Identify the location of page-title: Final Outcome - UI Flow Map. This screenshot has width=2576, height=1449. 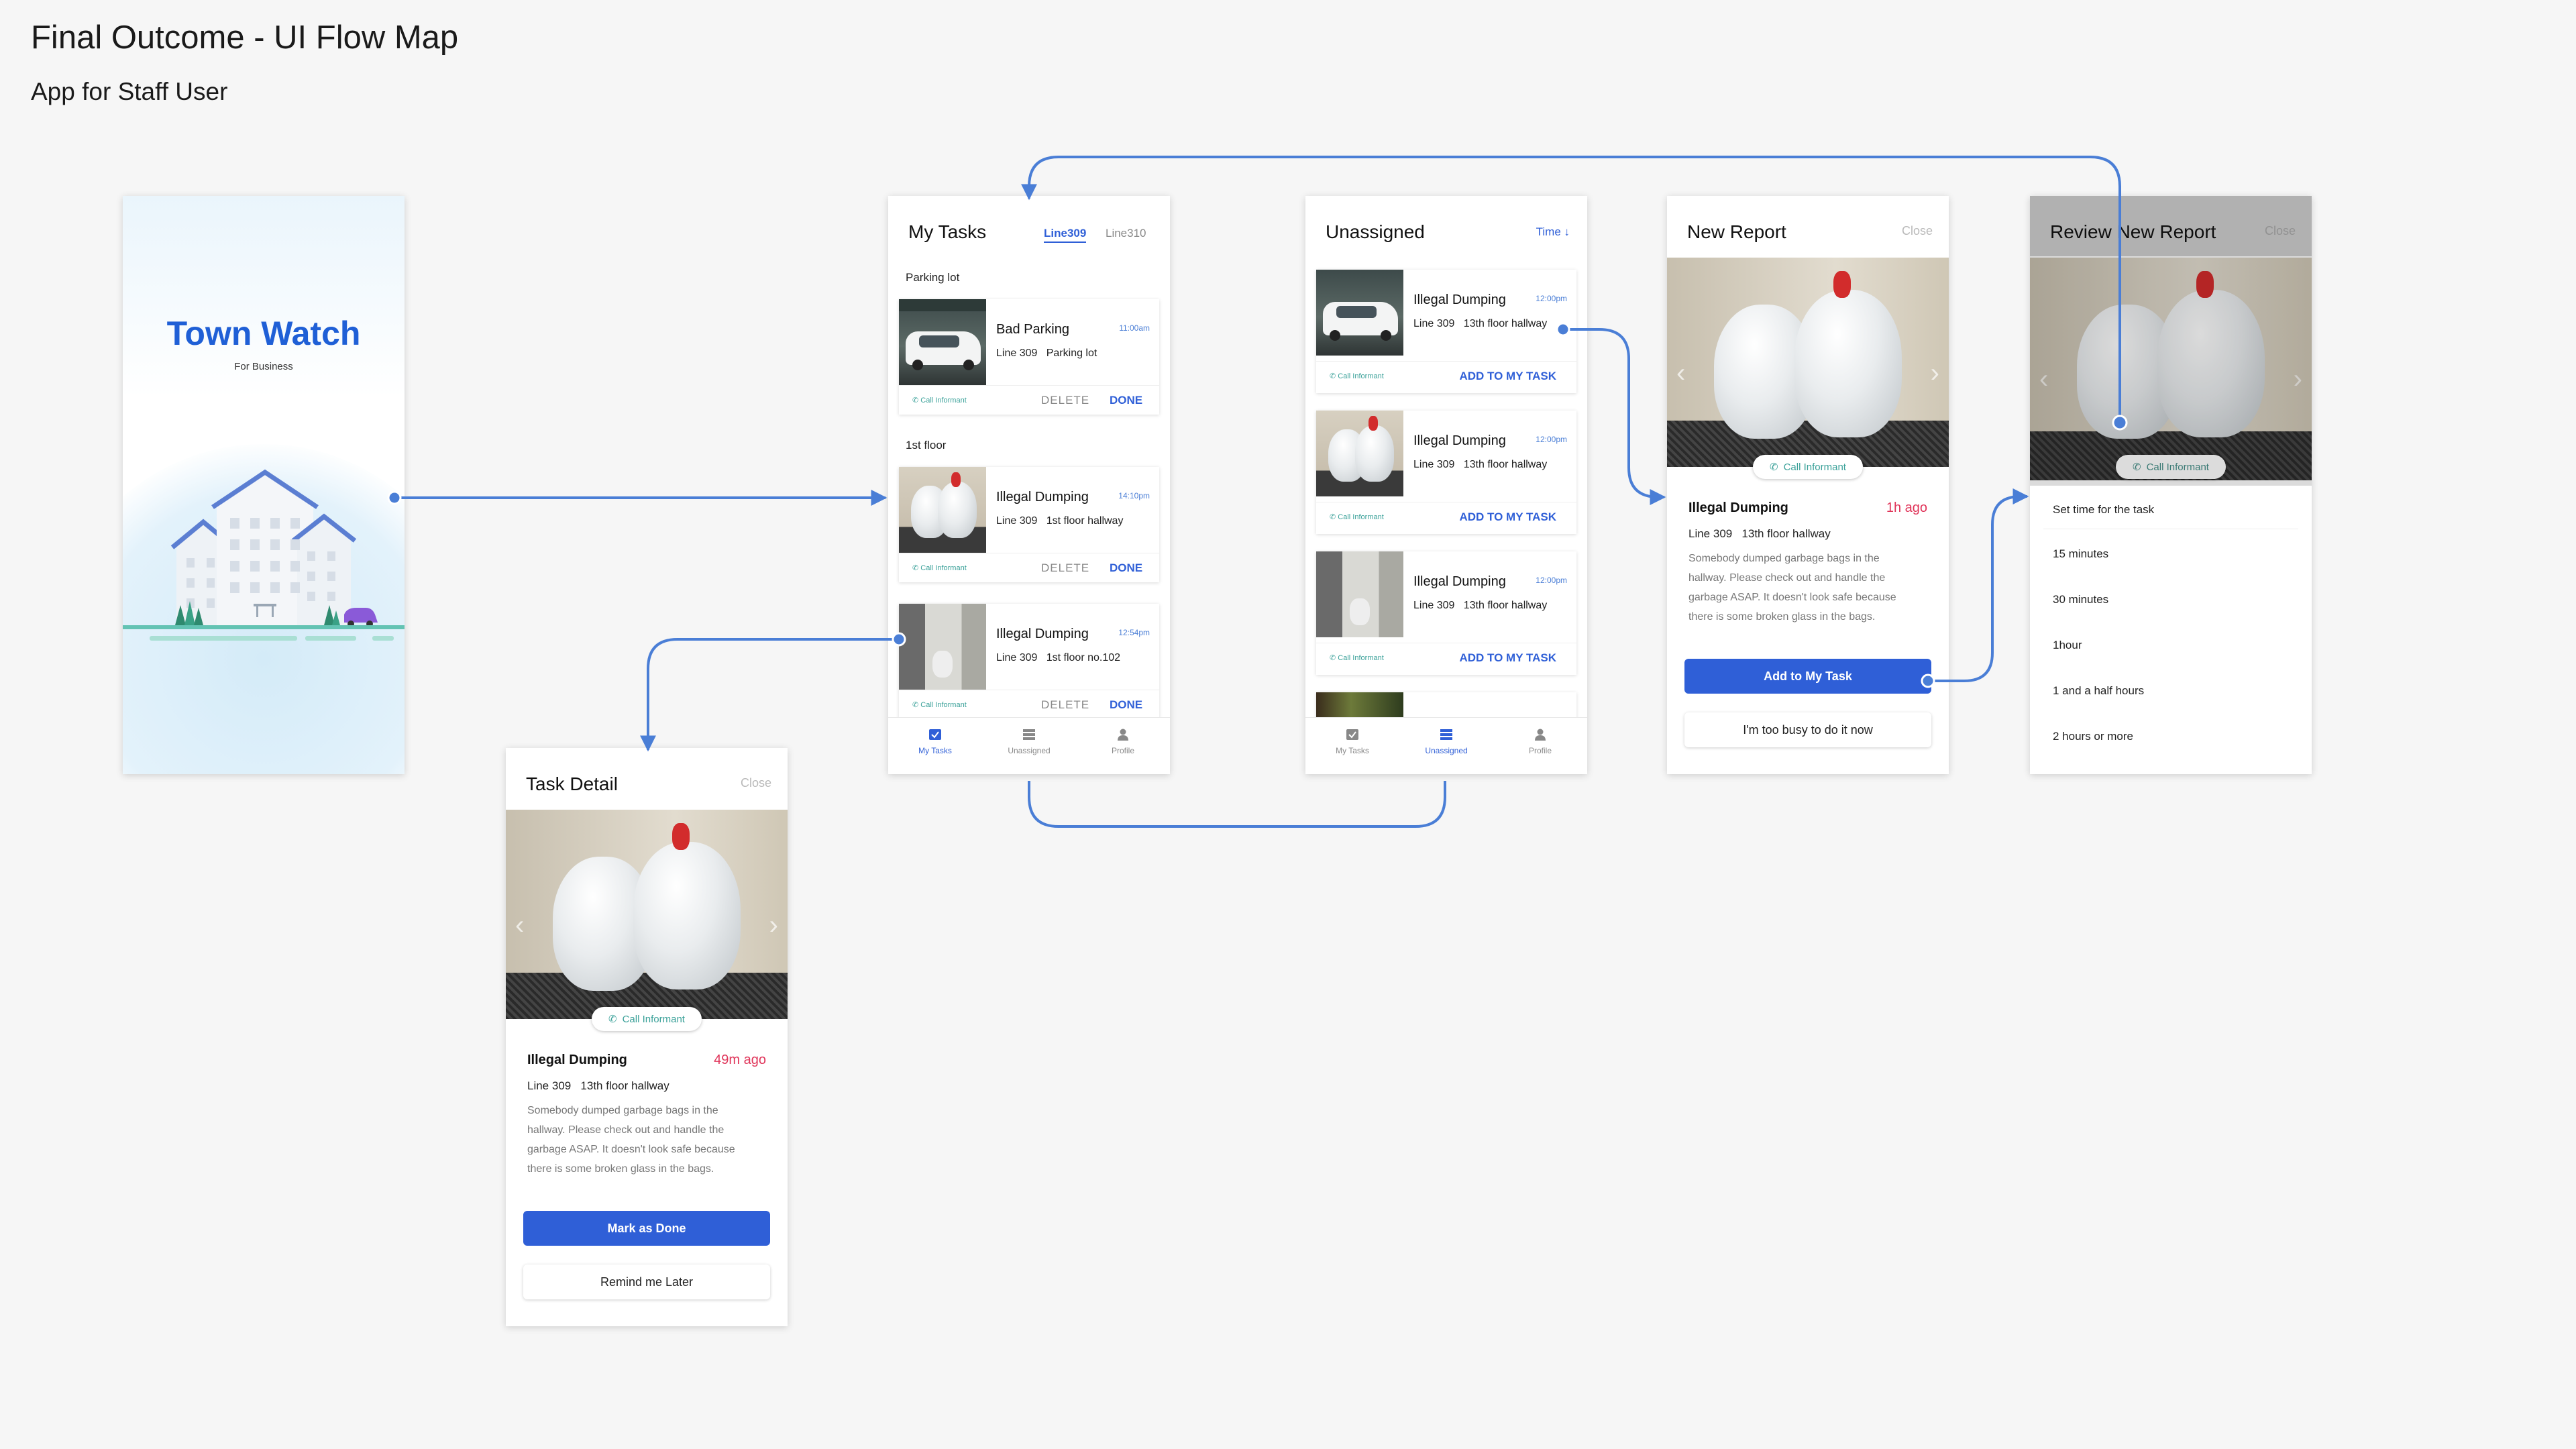
(245, 37).